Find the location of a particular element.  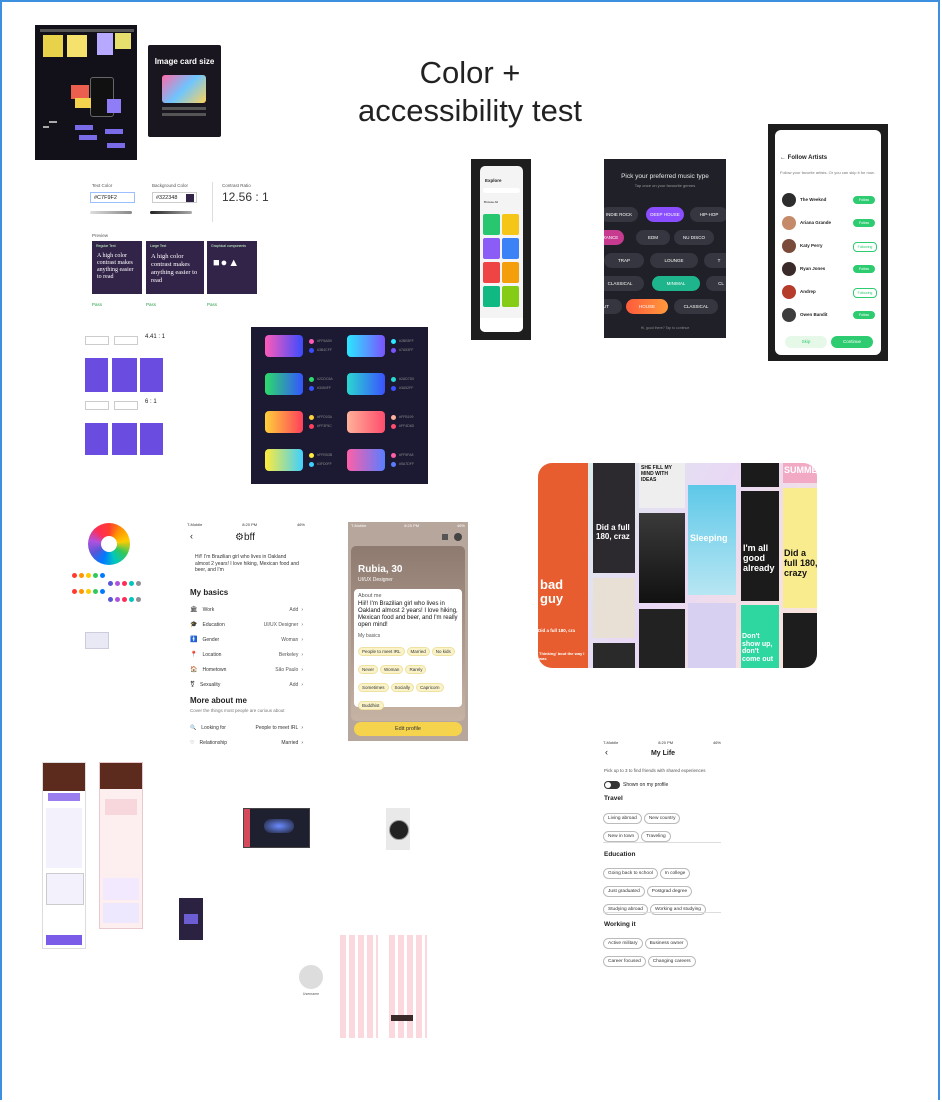

genre-pill: TRAP is located at coordinates (624, 260).